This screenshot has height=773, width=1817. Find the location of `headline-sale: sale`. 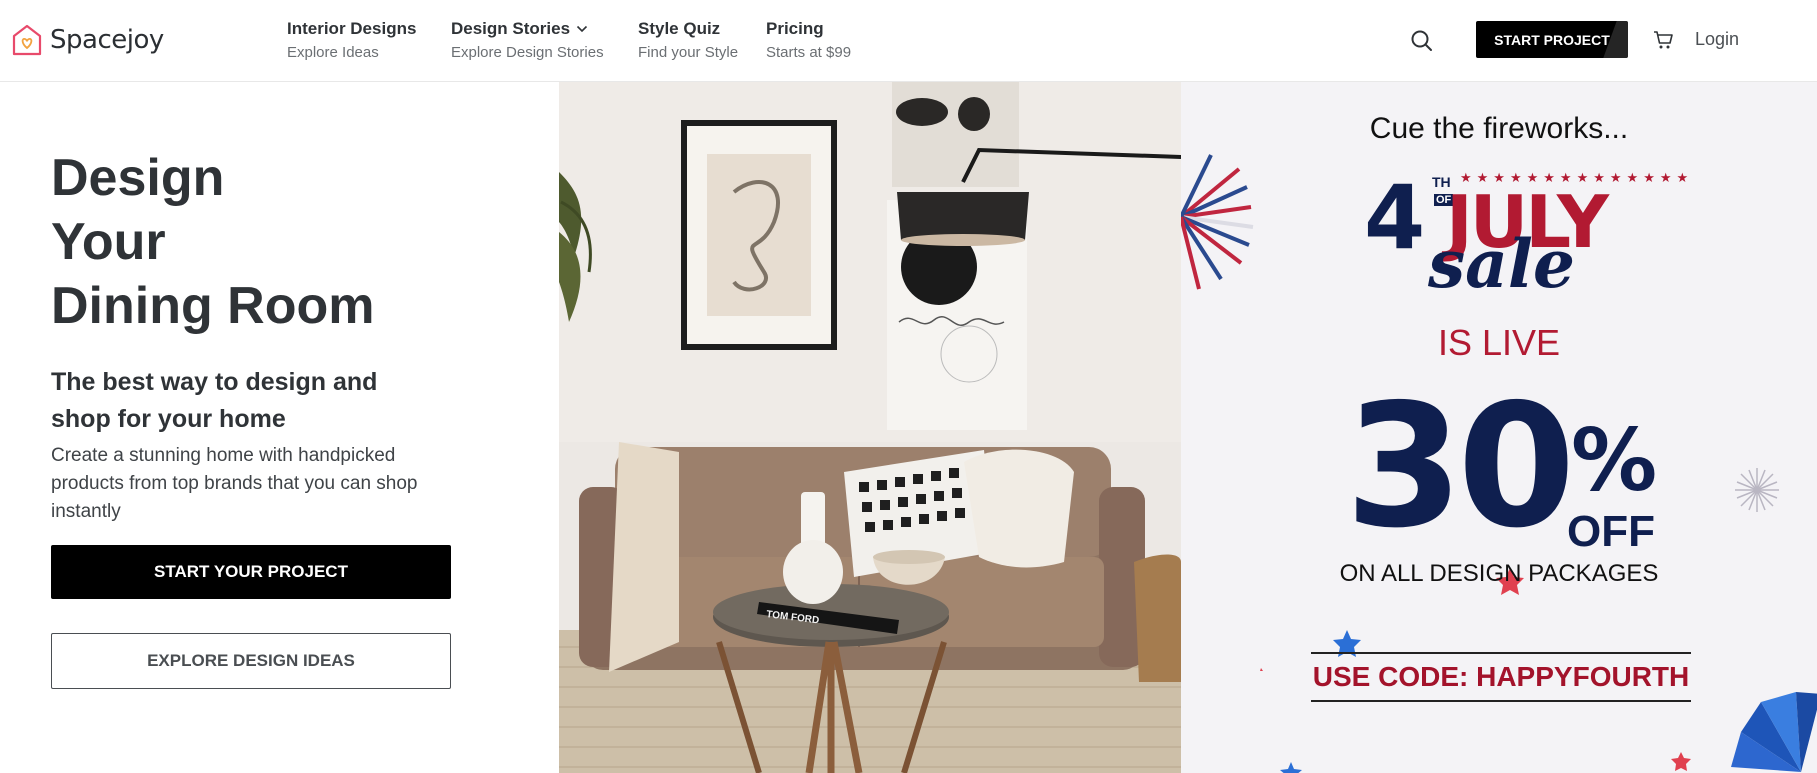

headline-sale: sale is located at coordinates (1501, 264).